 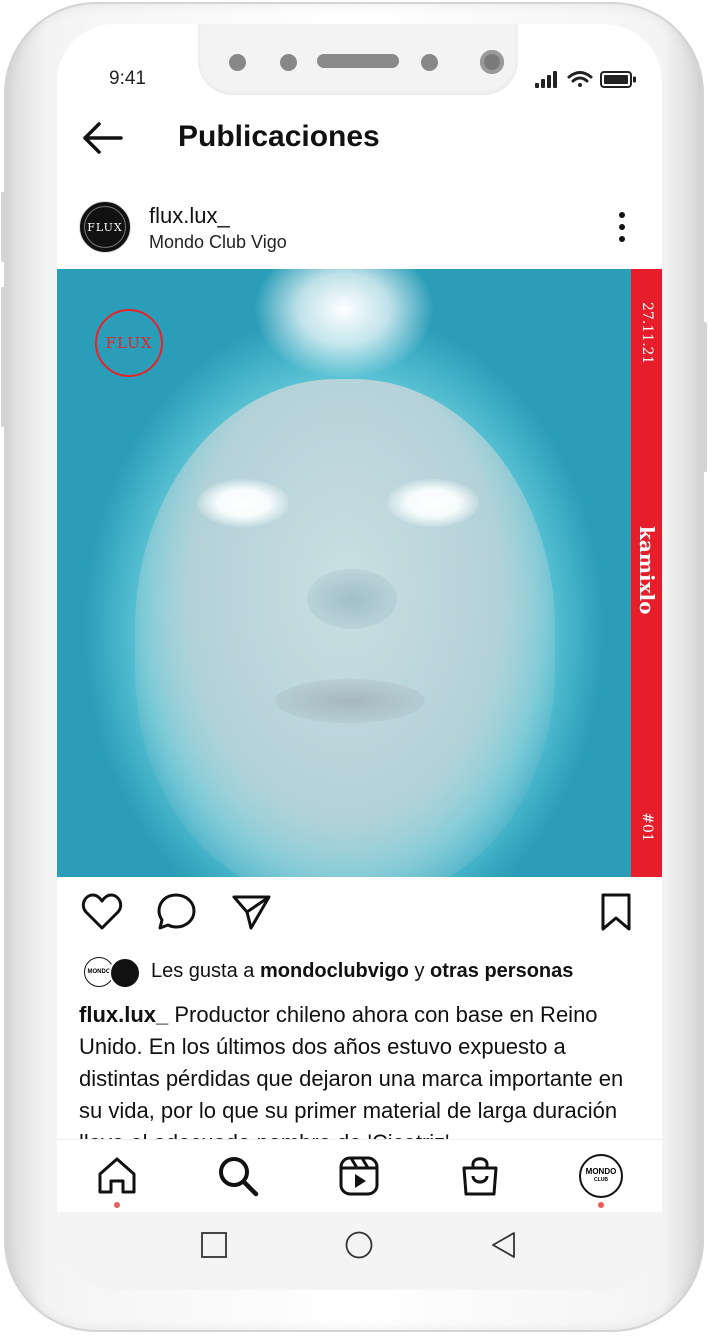 What do you see at coordinates (214, 1245) in the screenshot?
I see `recent-apps-square-icon` at bounding box center [214, 1245].